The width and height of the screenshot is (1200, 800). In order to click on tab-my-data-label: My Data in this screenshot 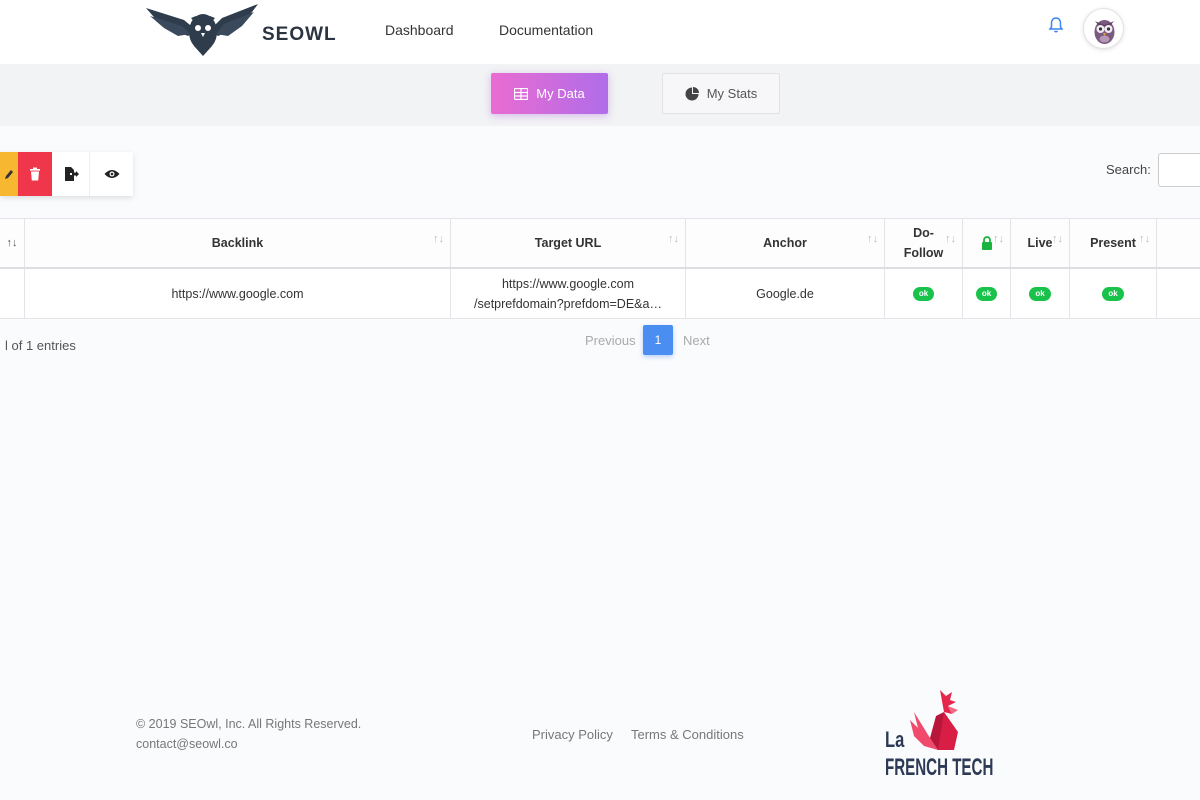, I will do `click(560, 93)`.